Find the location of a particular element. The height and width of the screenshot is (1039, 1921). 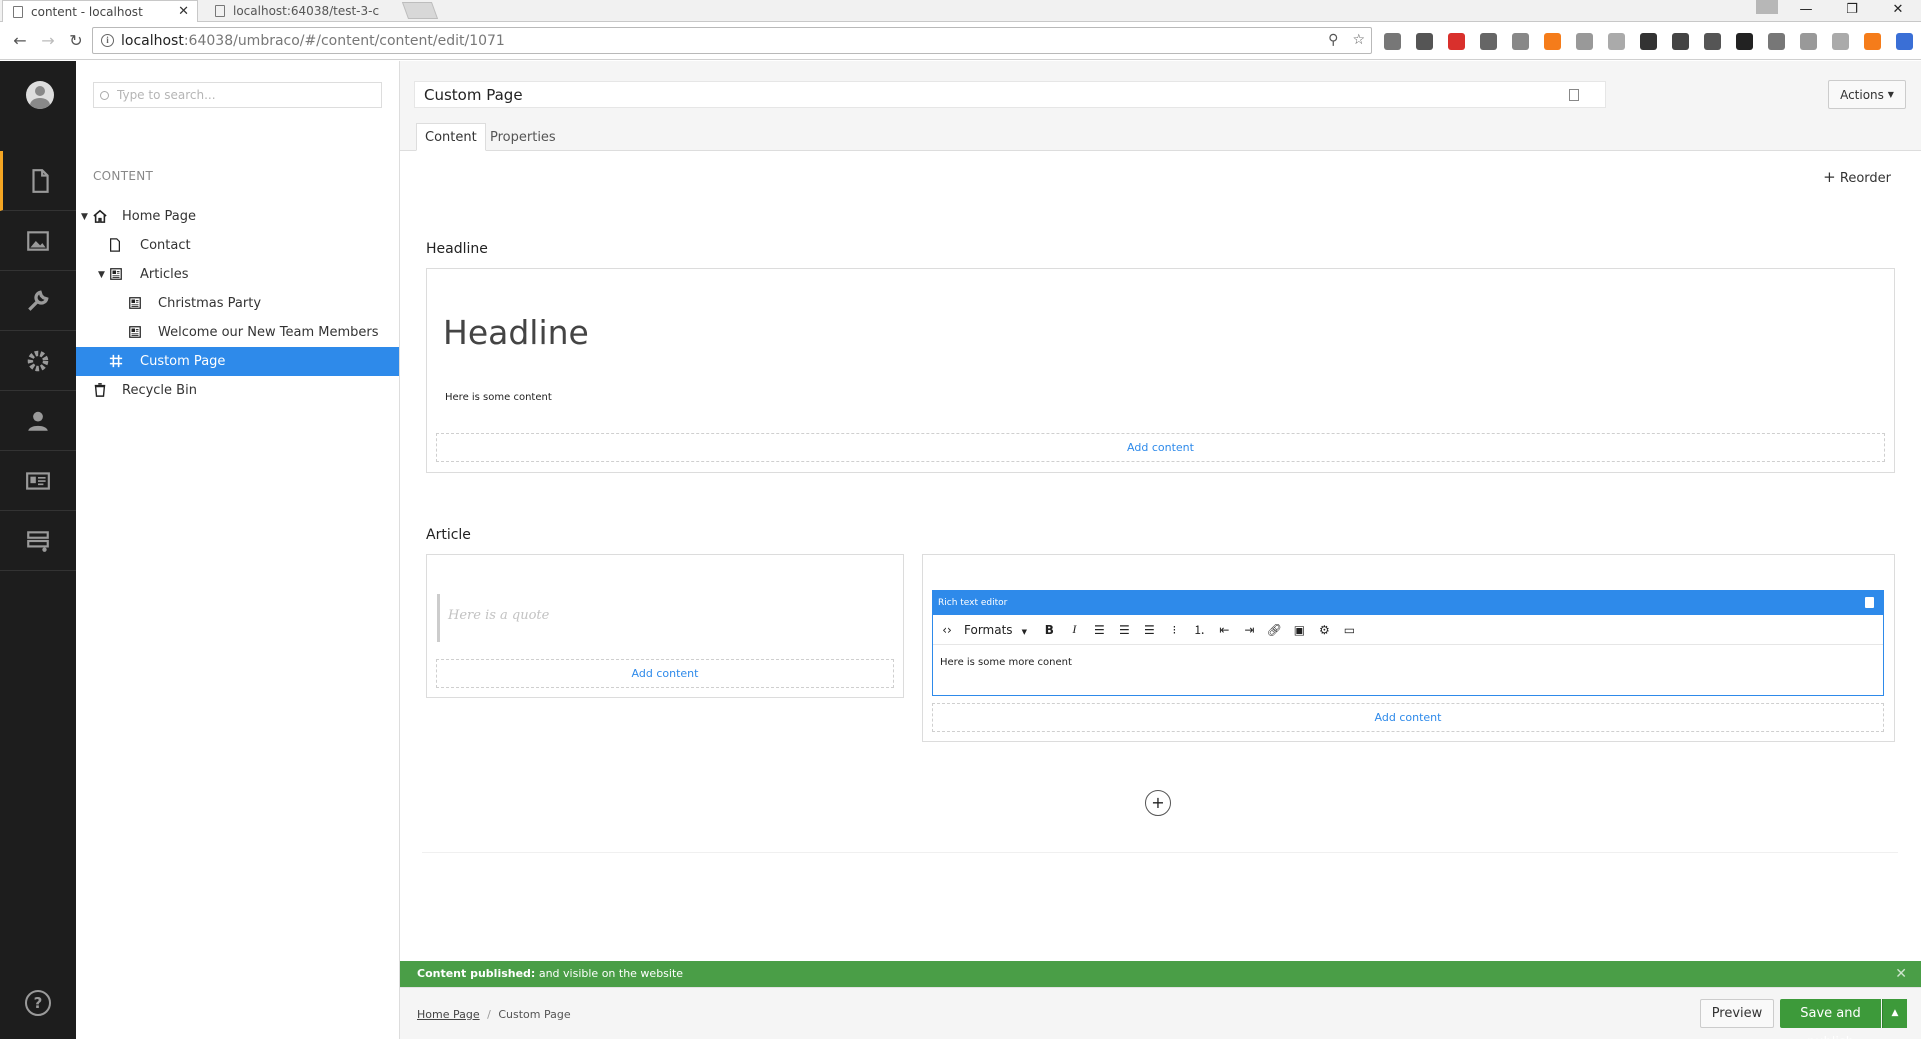

section-users is located at coordinates (38, 421).